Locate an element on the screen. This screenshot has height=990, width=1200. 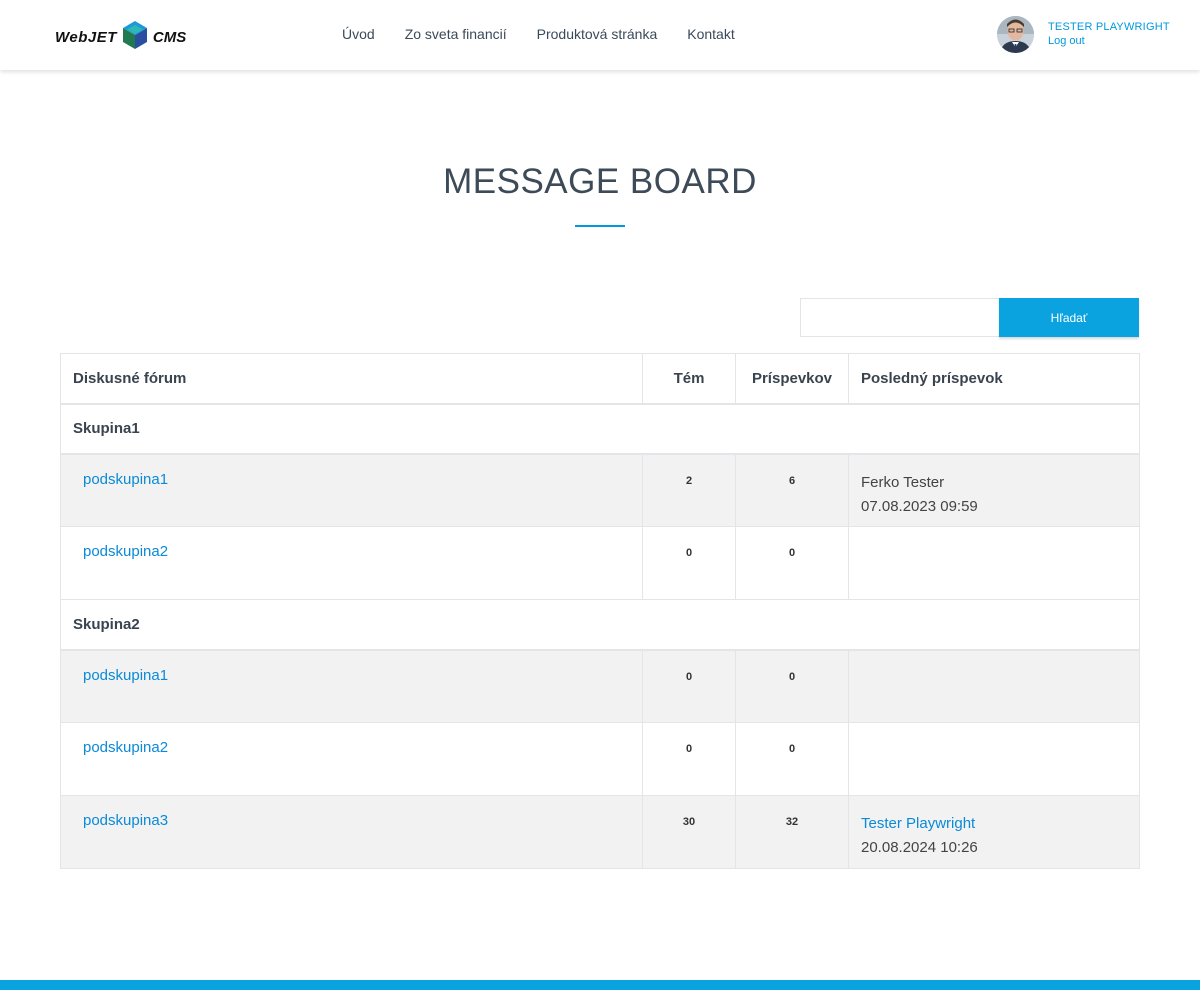
last-post-author-link: Tester Playwright is located at coordinates (994, 824).